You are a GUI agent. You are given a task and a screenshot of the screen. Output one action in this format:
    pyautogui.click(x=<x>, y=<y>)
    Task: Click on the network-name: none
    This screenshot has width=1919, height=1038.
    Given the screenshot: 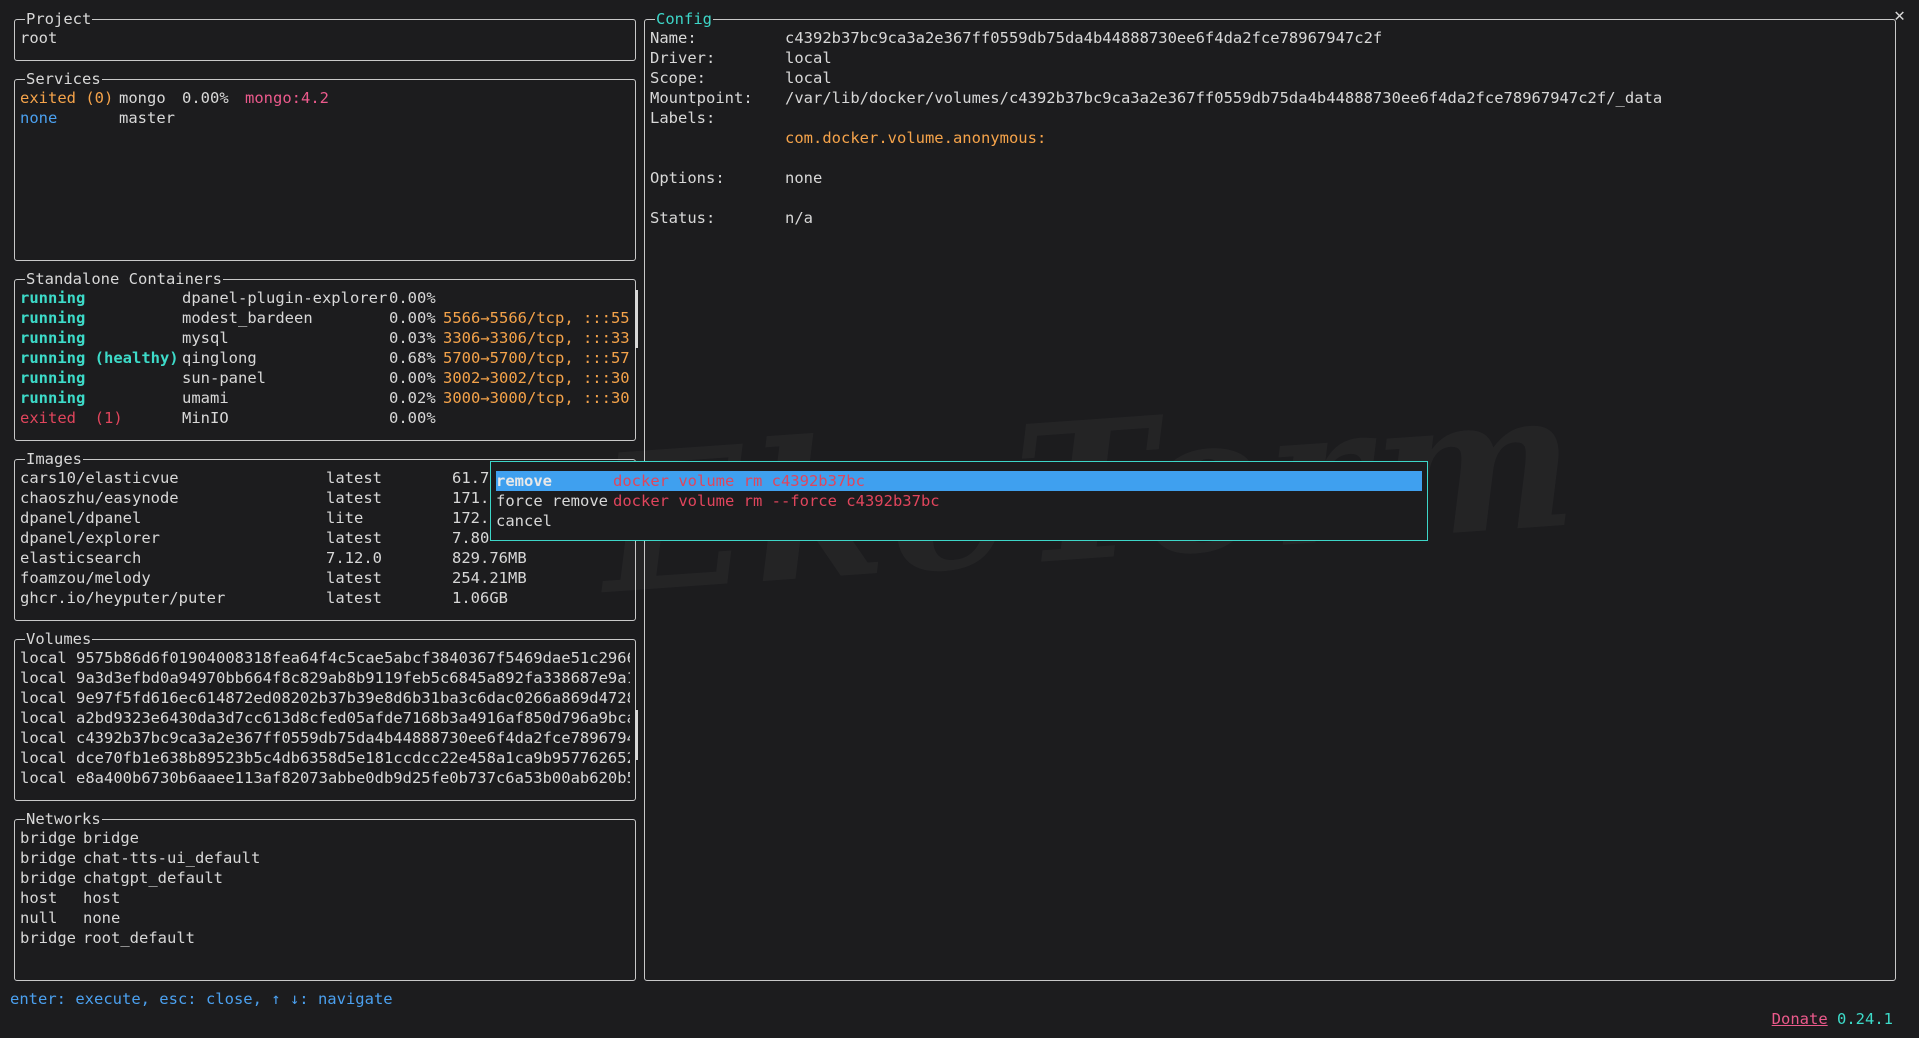 What is the action you would take?
    pyautogui.click(x=102, y=918)
    